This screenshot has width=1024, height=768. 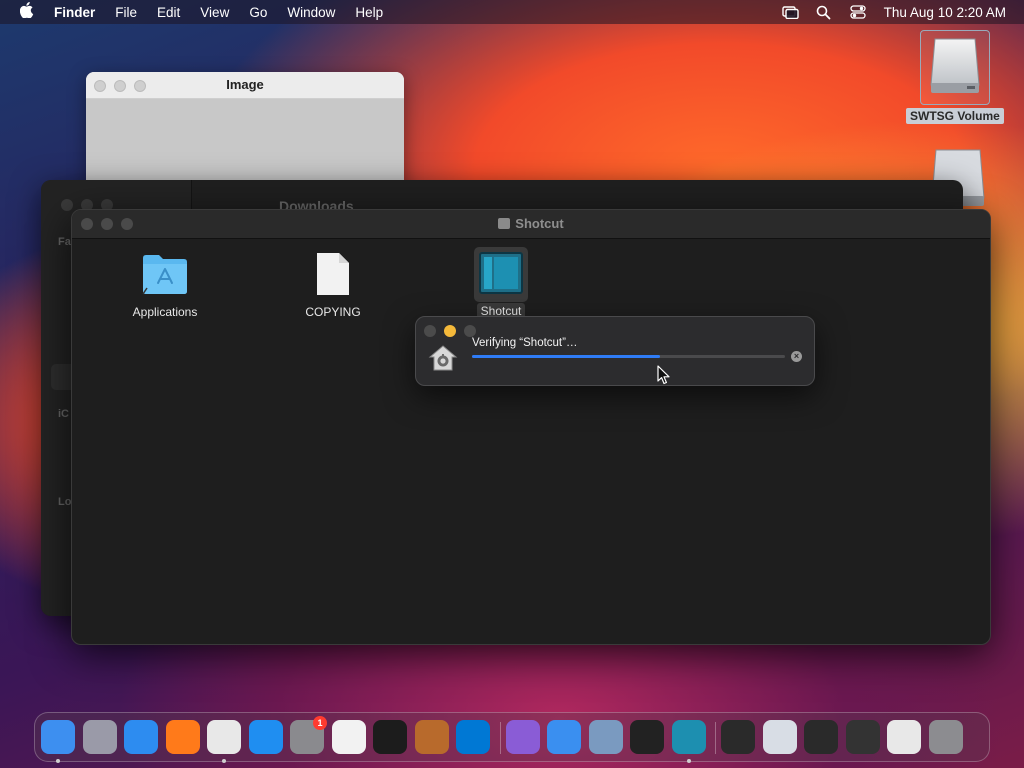 I want to click on dock-window-1-icon, so click(x=738, y=737).